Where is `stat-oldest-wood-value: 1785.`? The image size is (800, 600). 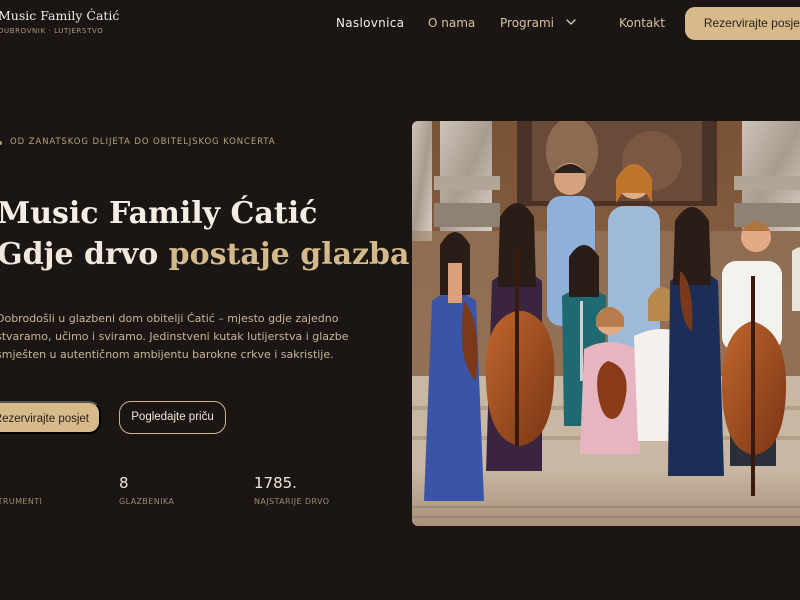 stat-oldest-wood-value: 1785. is located at coordinates (275, 483).